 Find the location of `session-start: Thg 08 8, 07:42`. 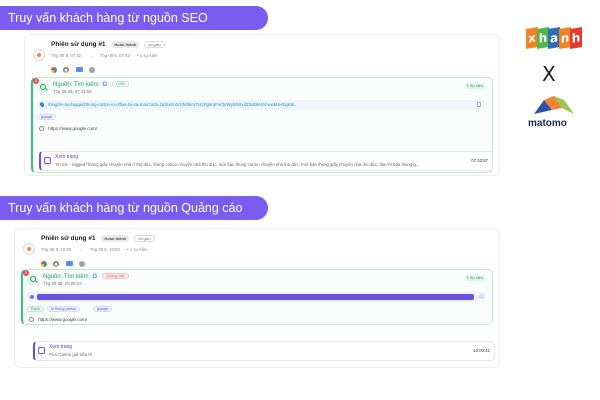

session-start: Thg 08 8, 07:42 is located at coordinates (66, 55).